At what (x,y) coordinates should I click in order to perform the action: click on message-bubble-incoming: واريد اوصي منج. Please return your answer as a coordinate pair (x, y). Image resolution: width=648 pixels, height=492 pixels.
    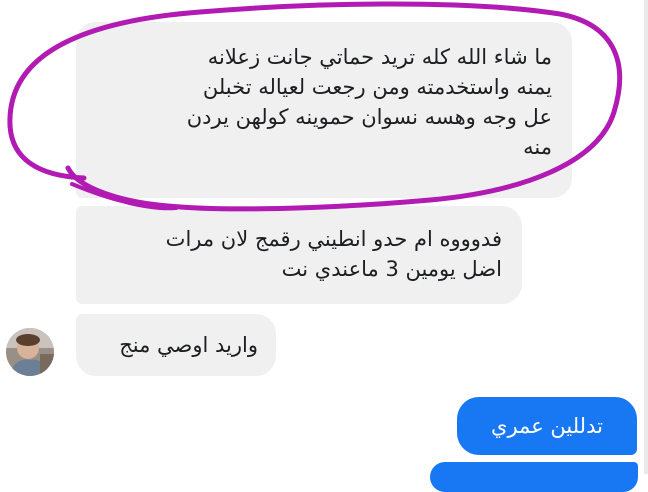
    Looking at the image, I should click on (176, 345).